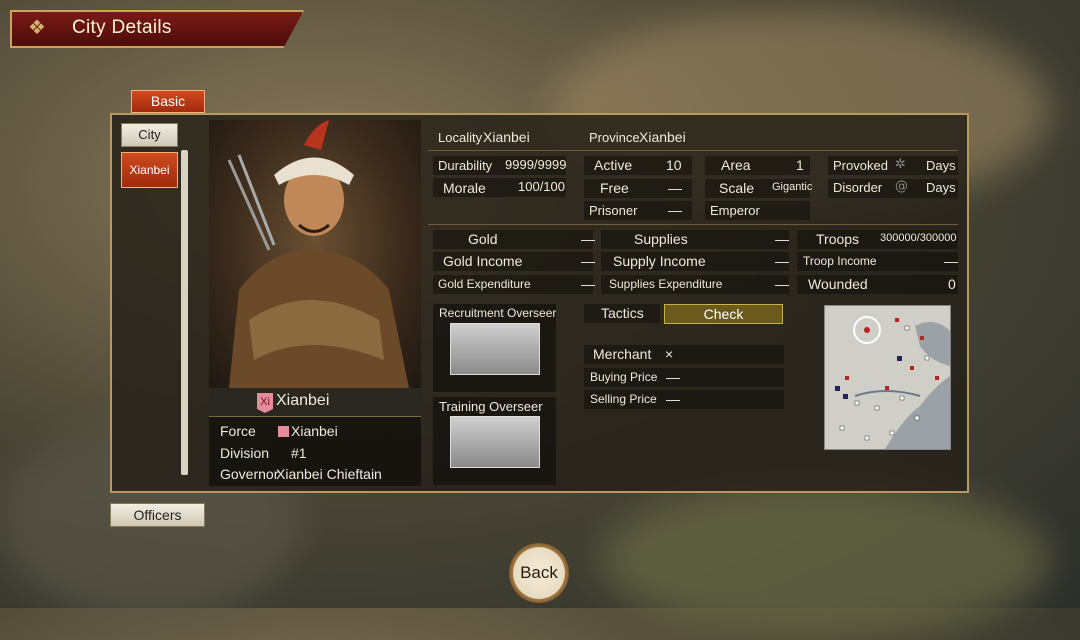  I want to click on officer-name: Xianbei, so click(303, 400).